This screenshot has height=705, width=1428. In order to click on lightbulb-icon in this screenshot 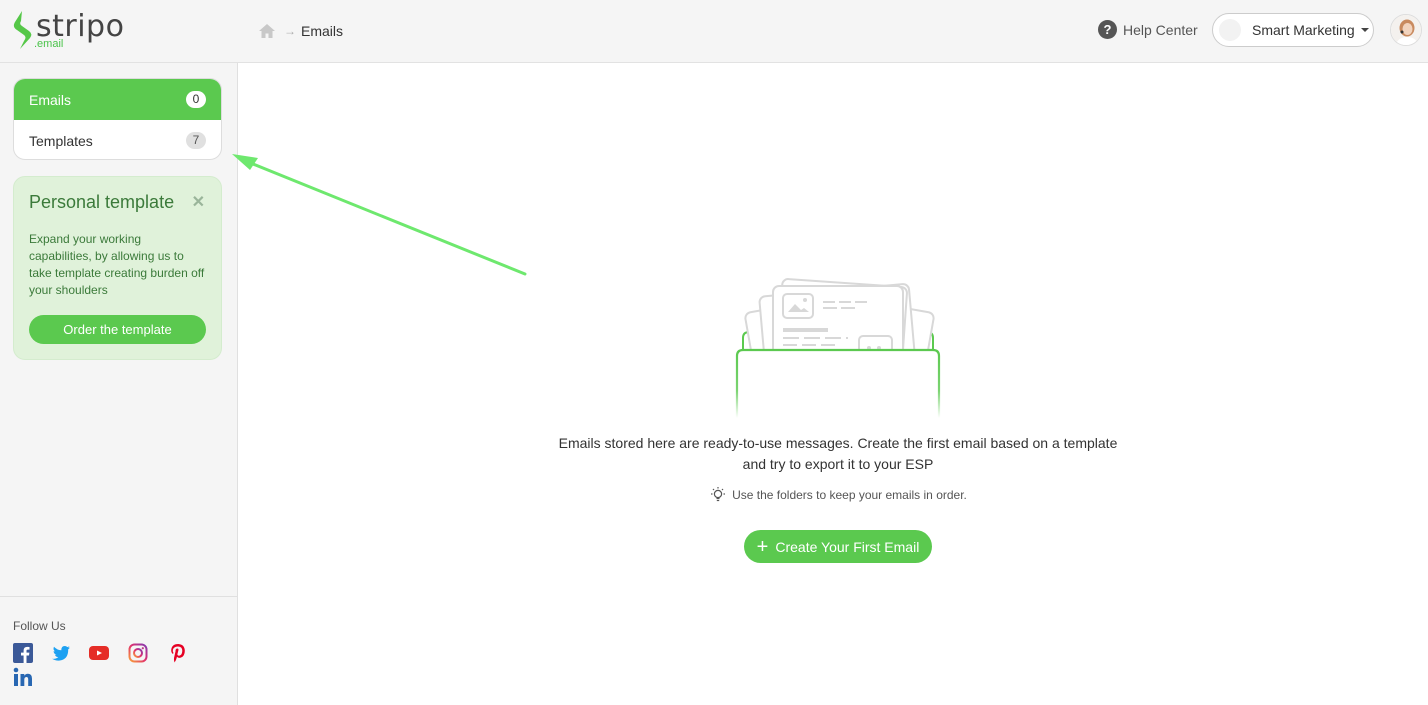, I will do `click(718, 494)`.